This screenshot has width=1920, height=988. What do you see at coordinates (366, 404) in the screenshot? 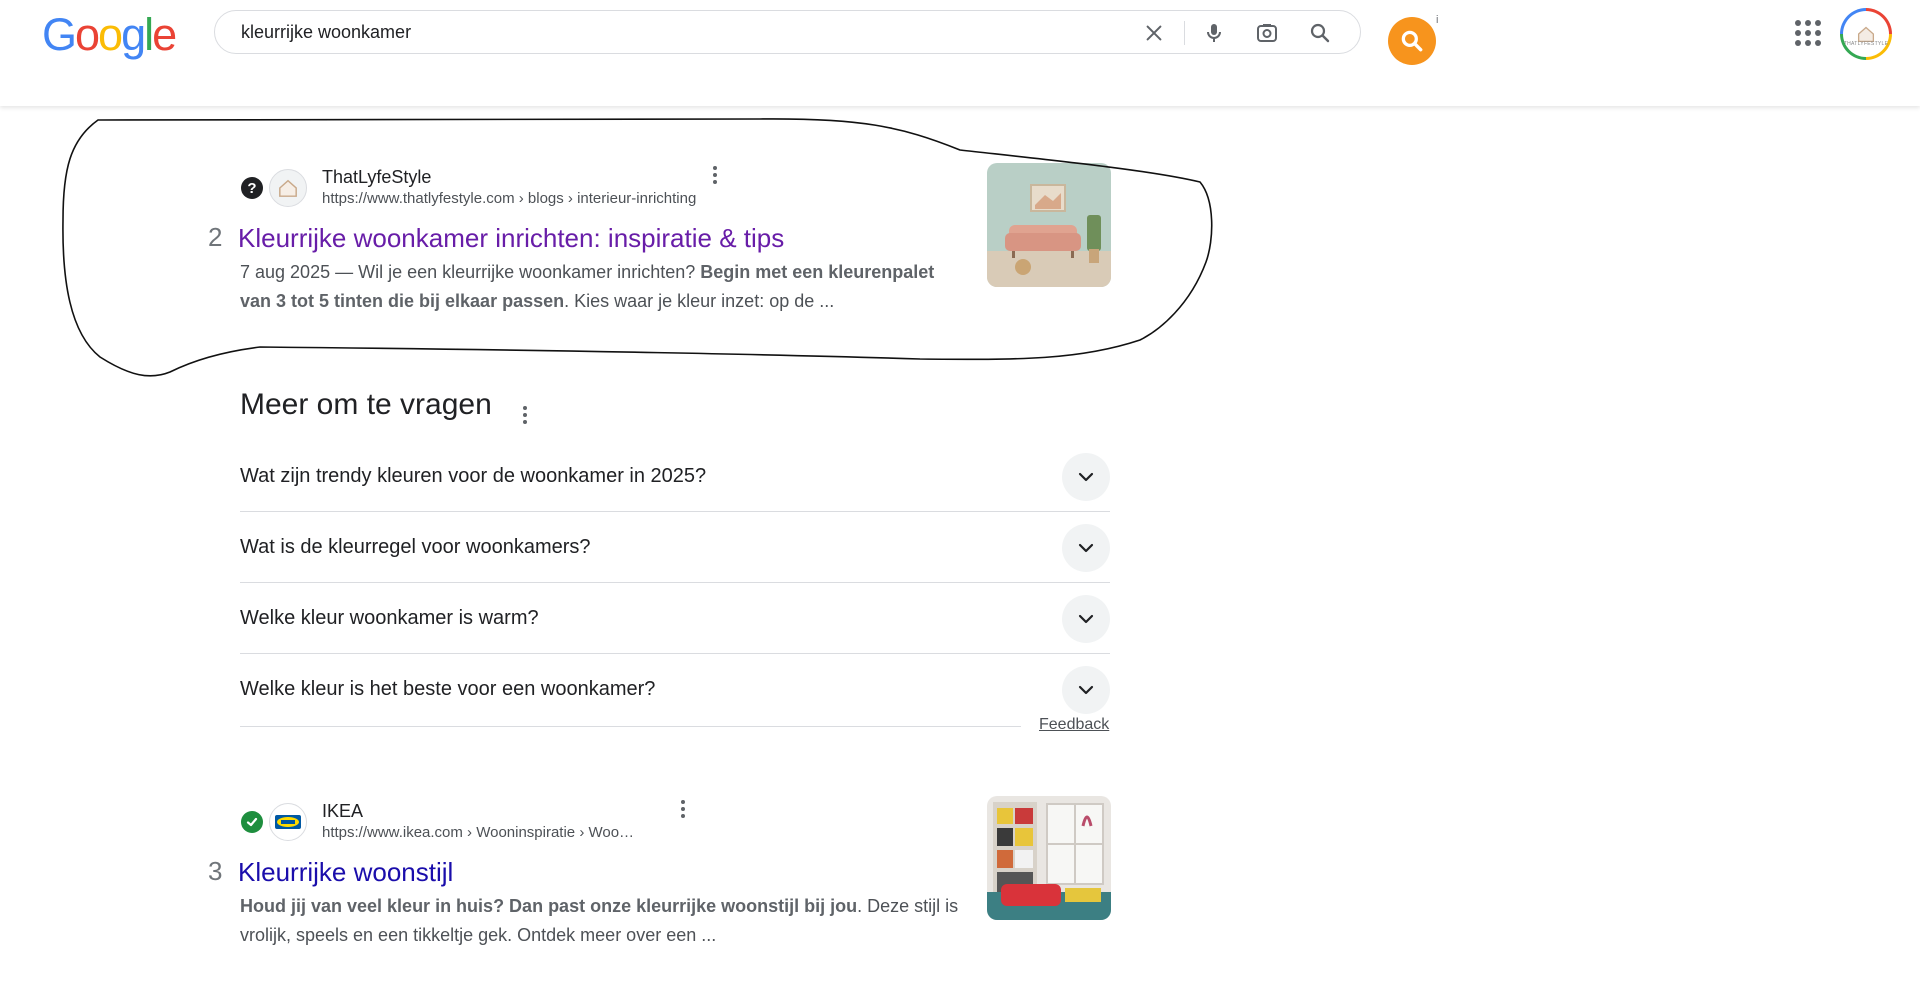
I see `paa-title-text: Meer om te vragen` at bounding box center [366, 404].